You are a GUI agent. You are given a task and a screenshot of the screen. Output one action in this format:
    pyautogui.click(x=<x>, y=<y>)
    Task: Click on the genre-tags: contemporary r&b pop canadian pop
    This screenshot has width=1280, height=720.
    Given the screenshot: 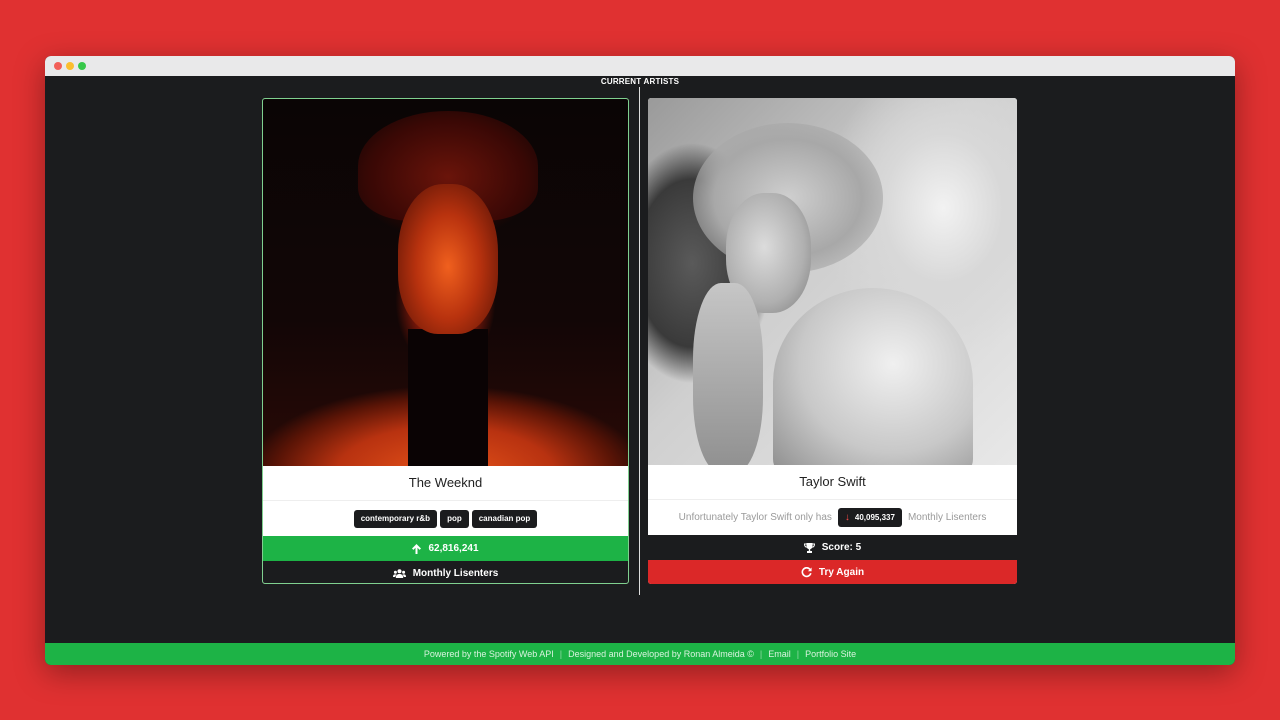 What is the action you would take?
    pyautogui.click(x=445, y=518)
    